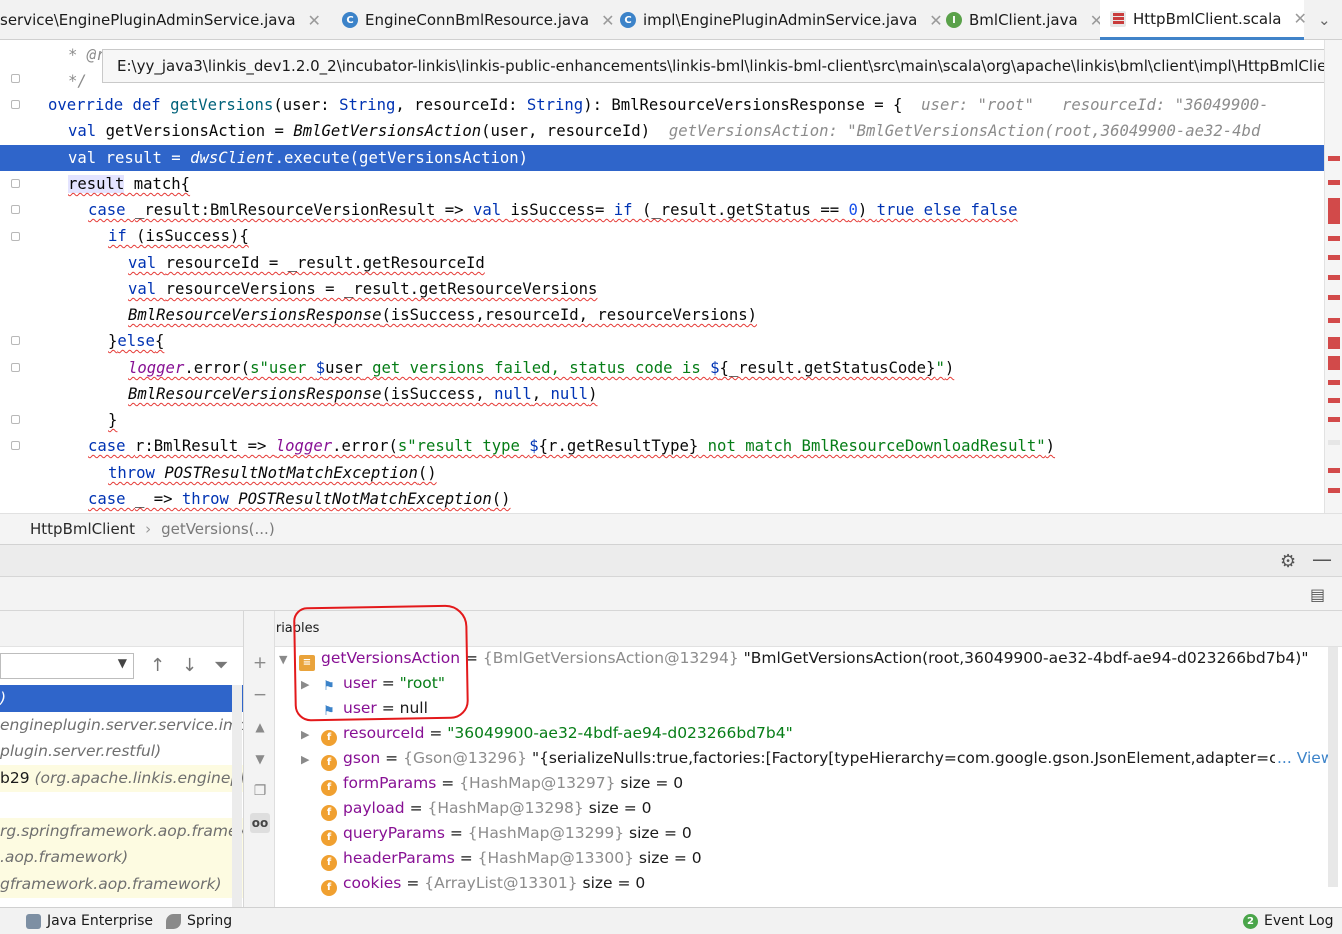 The width and height of the screenshot is (1342, 934). What do you see at coordinates (1334, 442) in the screenshot?
I see `info-marker` at bounding box center [1334, 442].